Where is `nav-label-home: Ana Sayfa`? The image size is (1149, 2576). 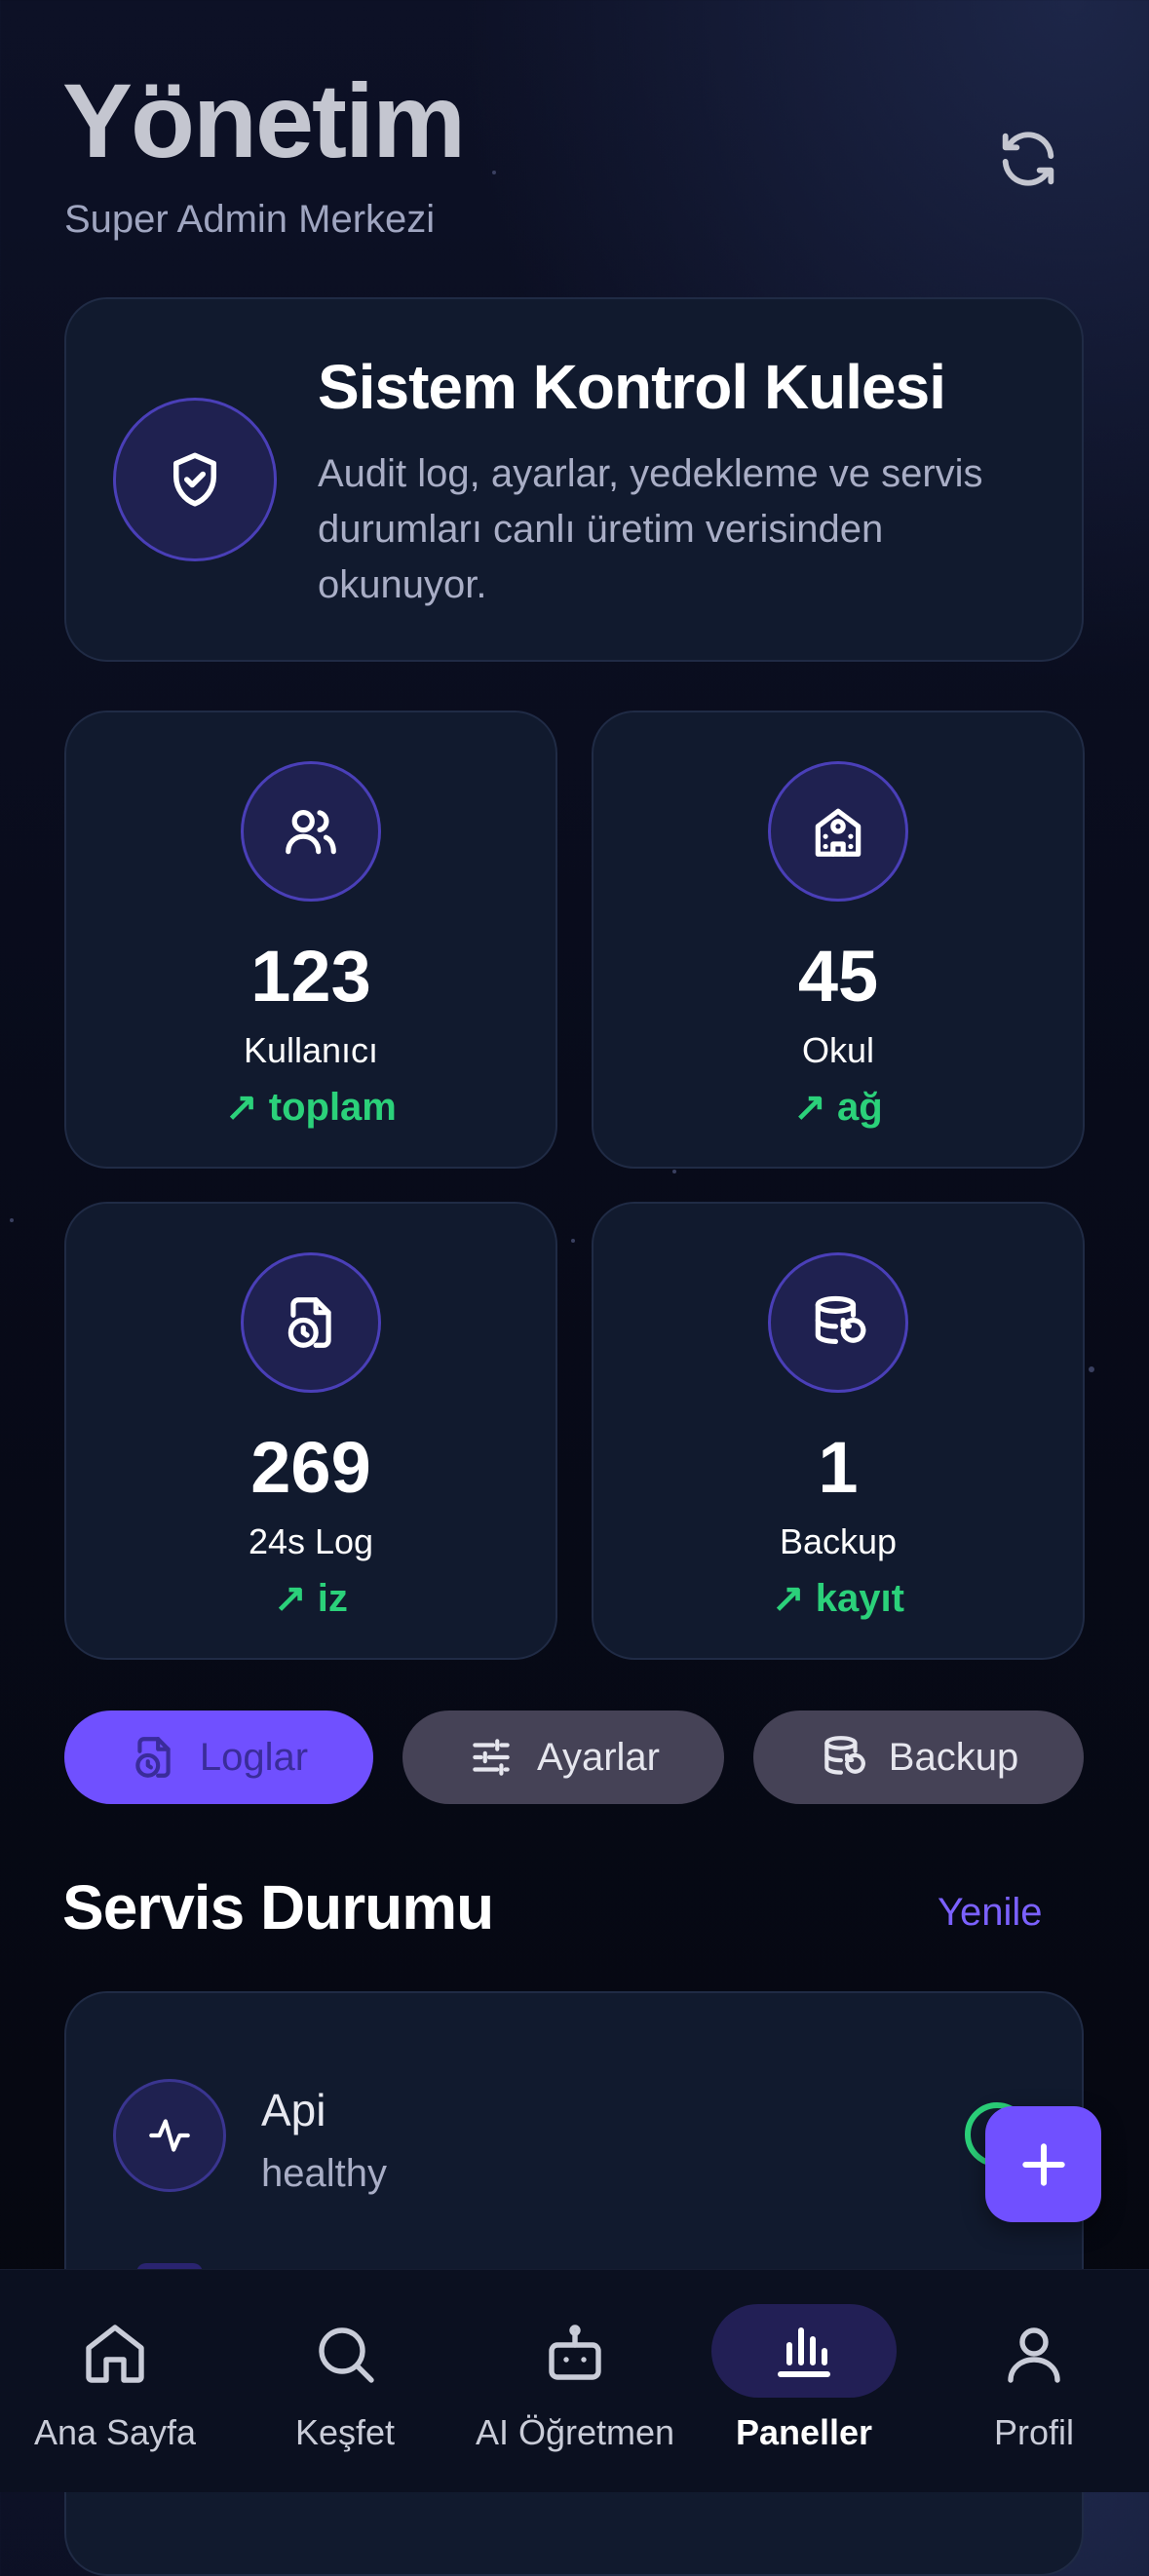 nav-label-home: Ana Sayfa is located at coordinates (121, 2432).